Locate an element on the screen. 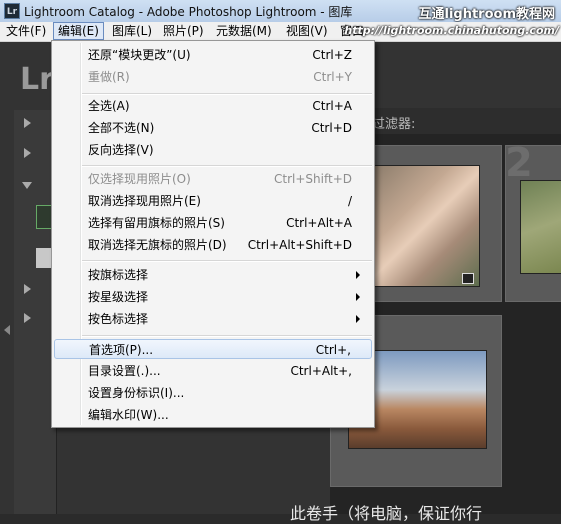  url-watermark: http://lightroom.chinahutong.com/ is located at coordinates (451, 30).